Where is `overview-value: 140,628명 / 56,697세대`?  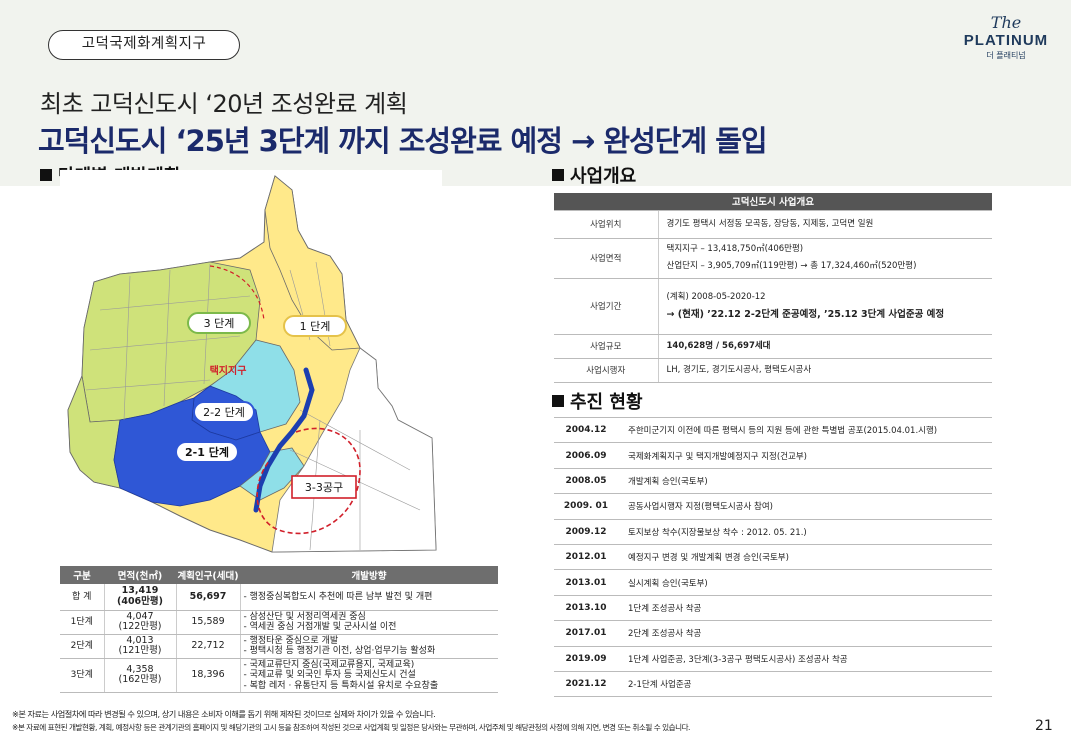 overview-value: 140,628명 / 56,697세대 is located at coordinates (825, 346).